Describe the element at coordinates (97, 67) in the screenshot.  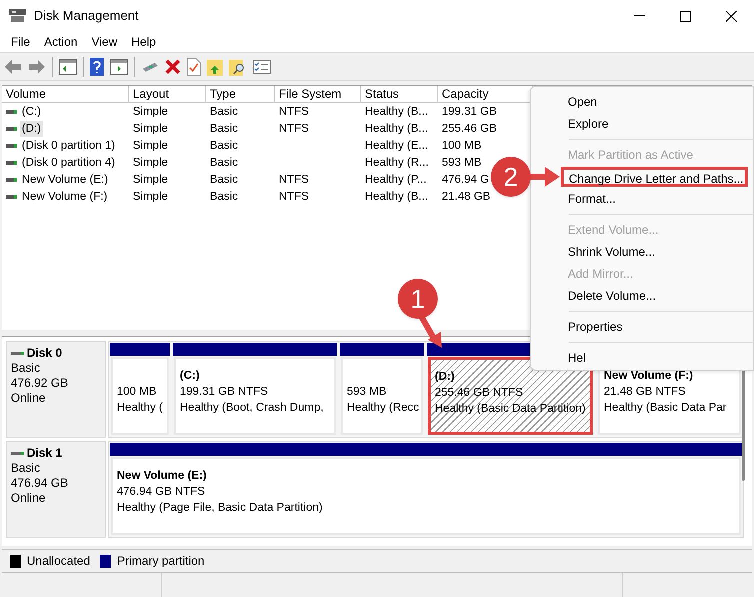
I see `help-icon` at that location.